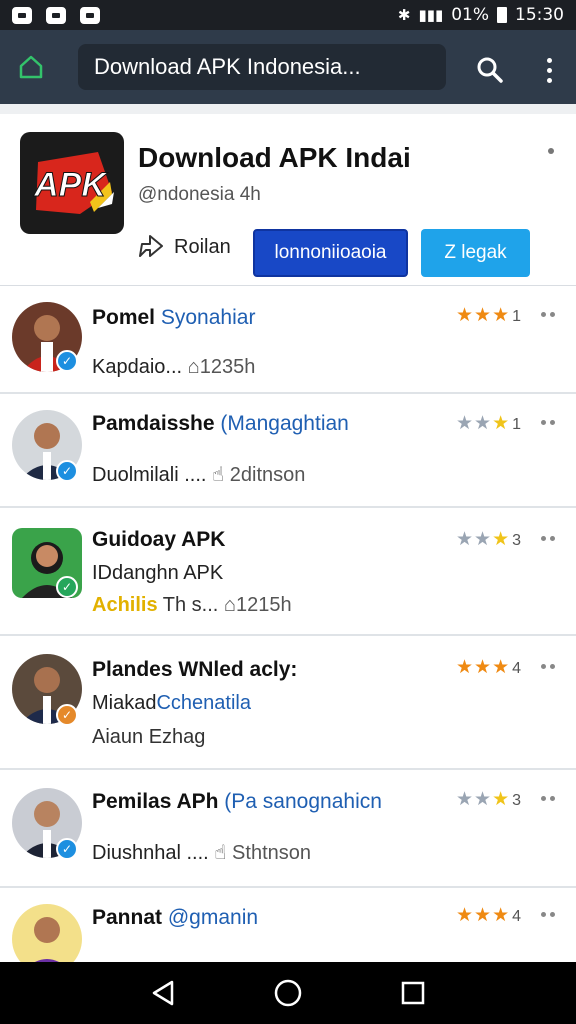  I want to click on battery-text: 01%, so click(470, 15).